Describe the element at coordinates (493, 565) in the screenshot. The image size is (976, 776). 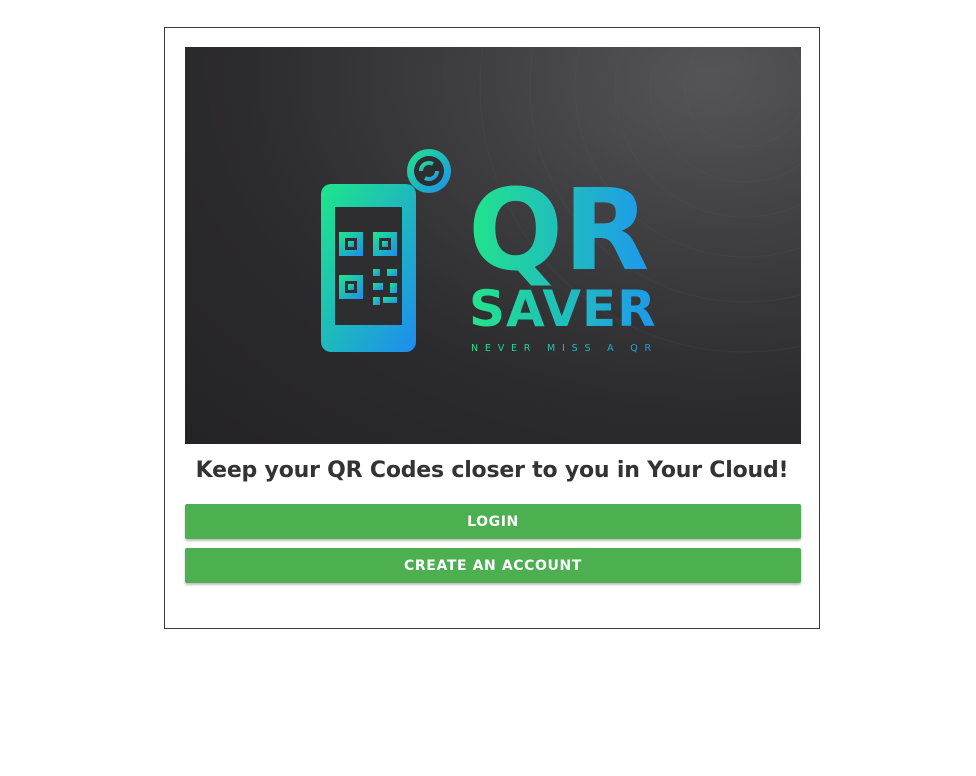
I see `create-account-button: CREATE AN ACCOUNT` at that location.